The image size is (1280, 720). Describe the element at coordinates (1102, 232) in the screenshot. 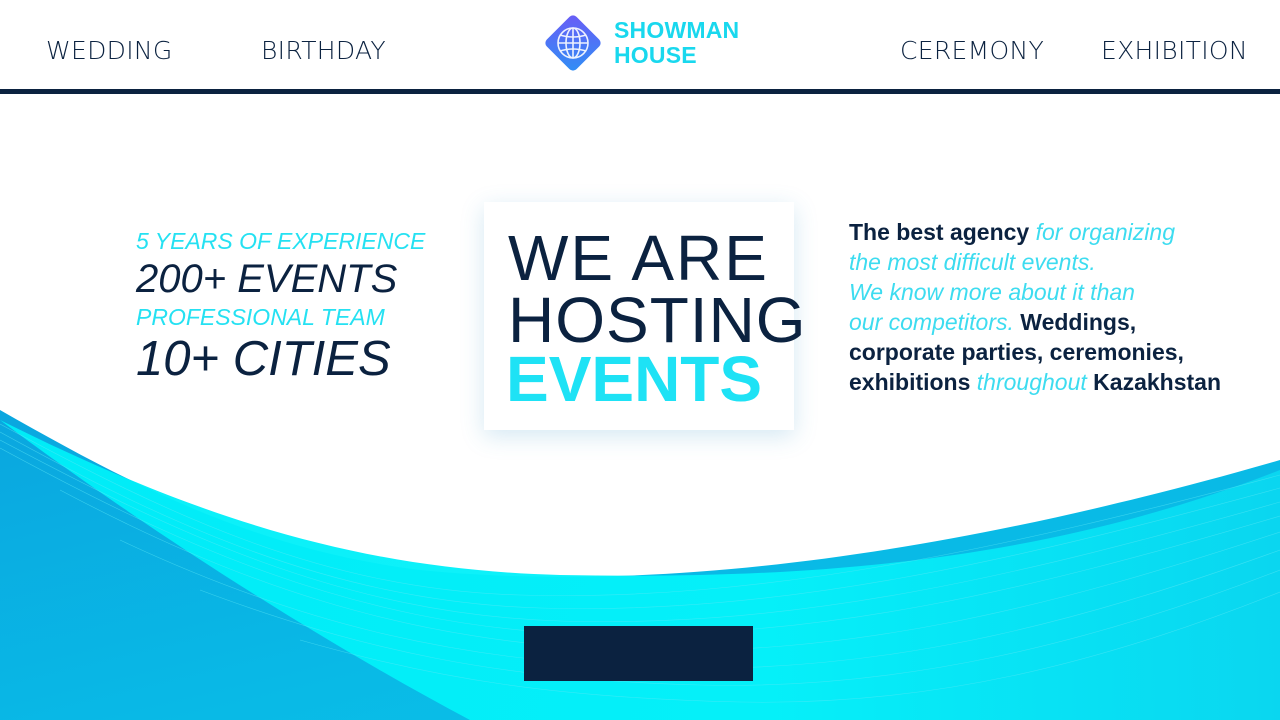

I see `description-text: for organizing` at that location.